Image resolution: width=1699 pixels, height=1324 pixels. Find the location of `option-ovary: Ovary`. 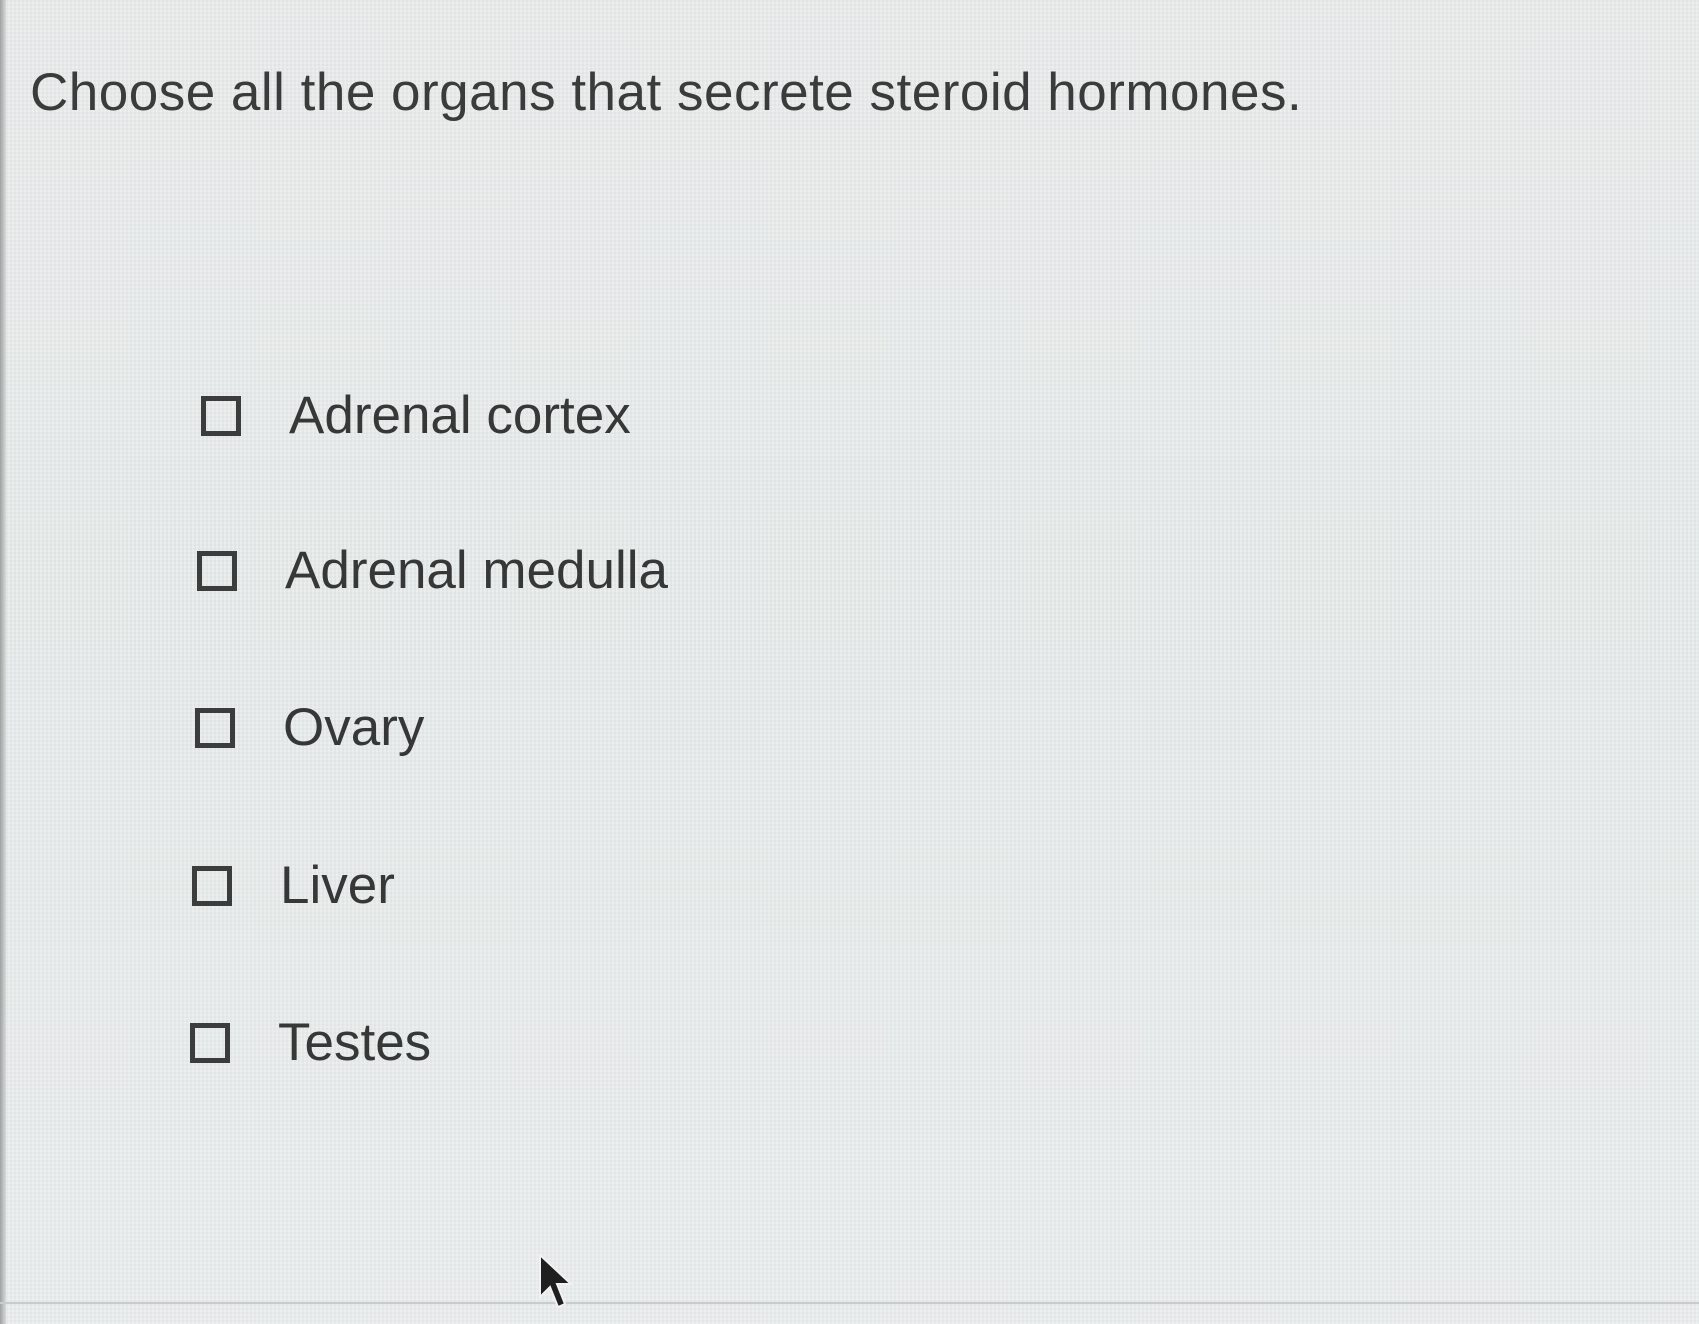

option-ovary: Ovary is located at coordinates (309, 727).